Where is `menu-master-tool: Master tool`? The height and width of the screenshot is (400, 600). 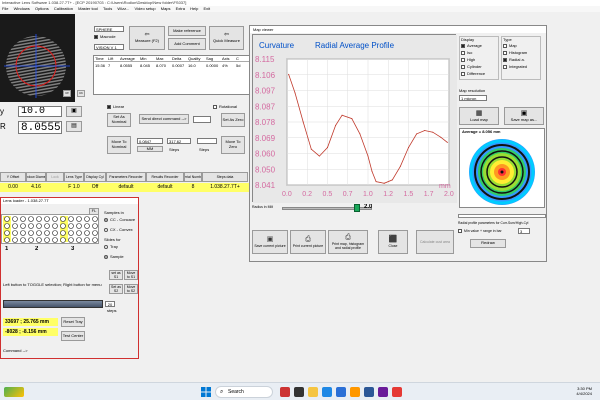
menu-master-tool: Master tool is located at coordinates (88, 8).